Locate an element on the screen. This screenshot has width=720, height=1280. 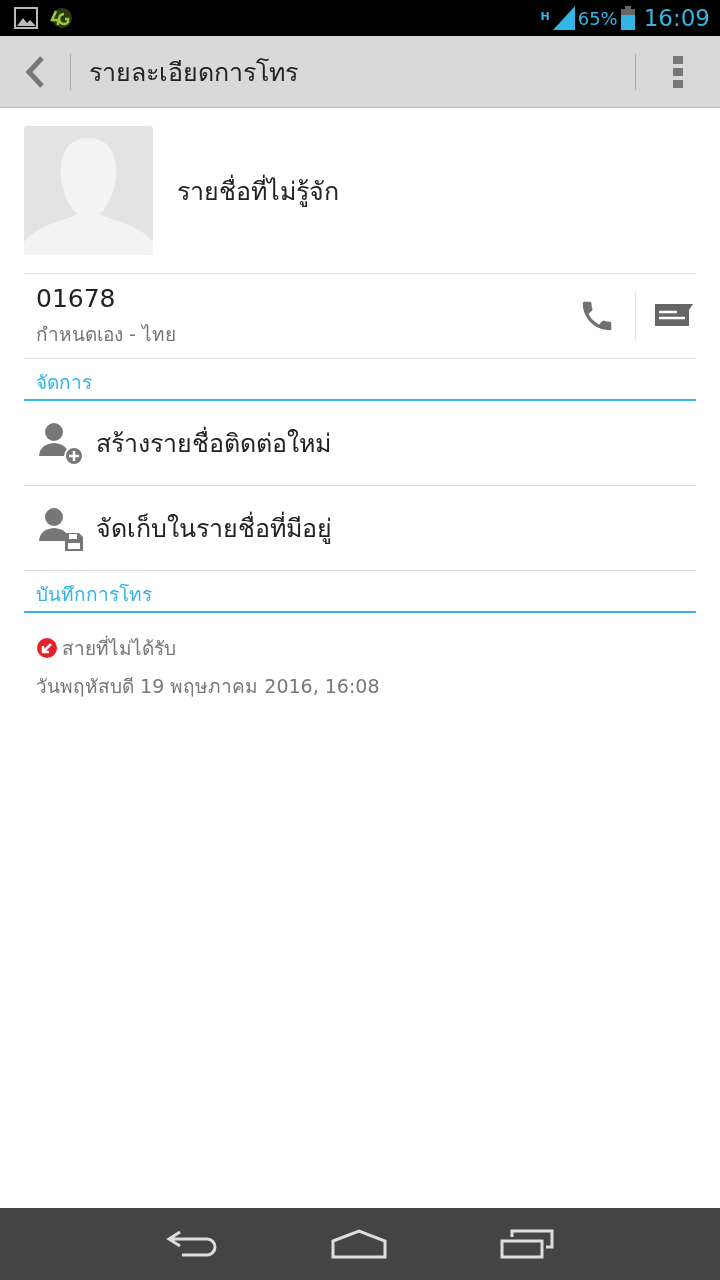
call-type: สายที่ไม่ได้รับ is located at coordinates (119, 647).